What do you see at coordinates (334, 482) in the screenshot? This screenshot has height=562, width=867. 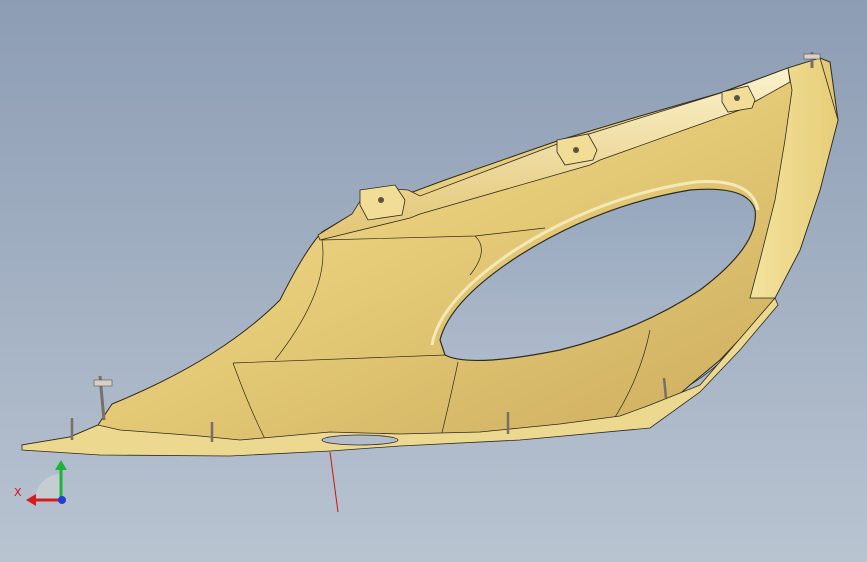 I see `selection-indicator-line` at bounding box center [334, 482].